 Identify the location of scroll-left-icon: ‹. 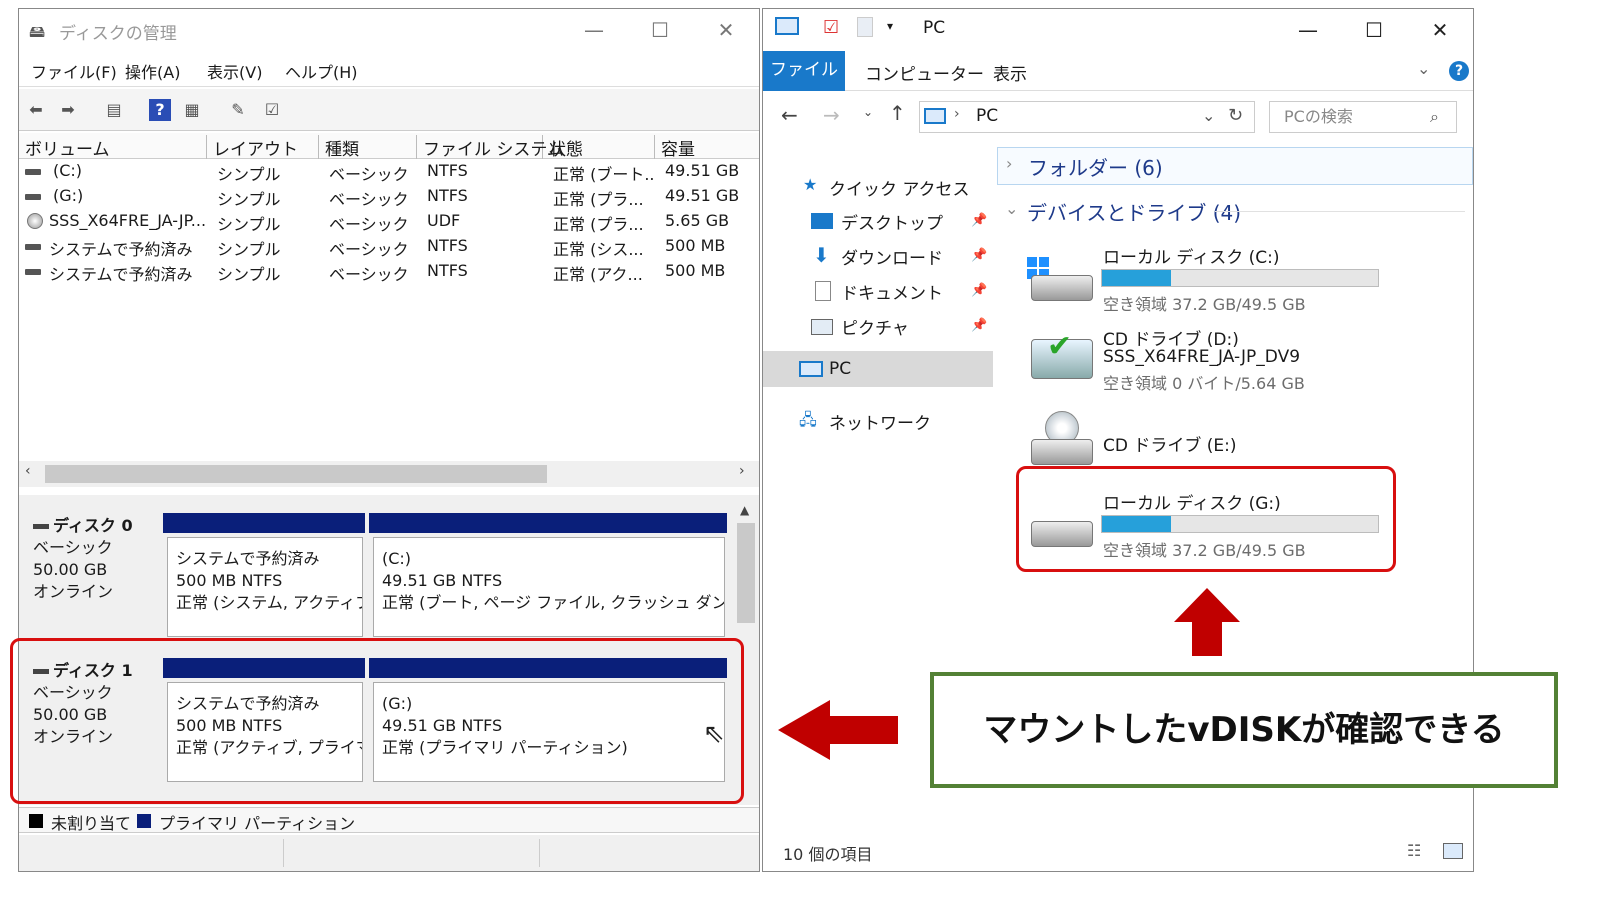
(28, 471).